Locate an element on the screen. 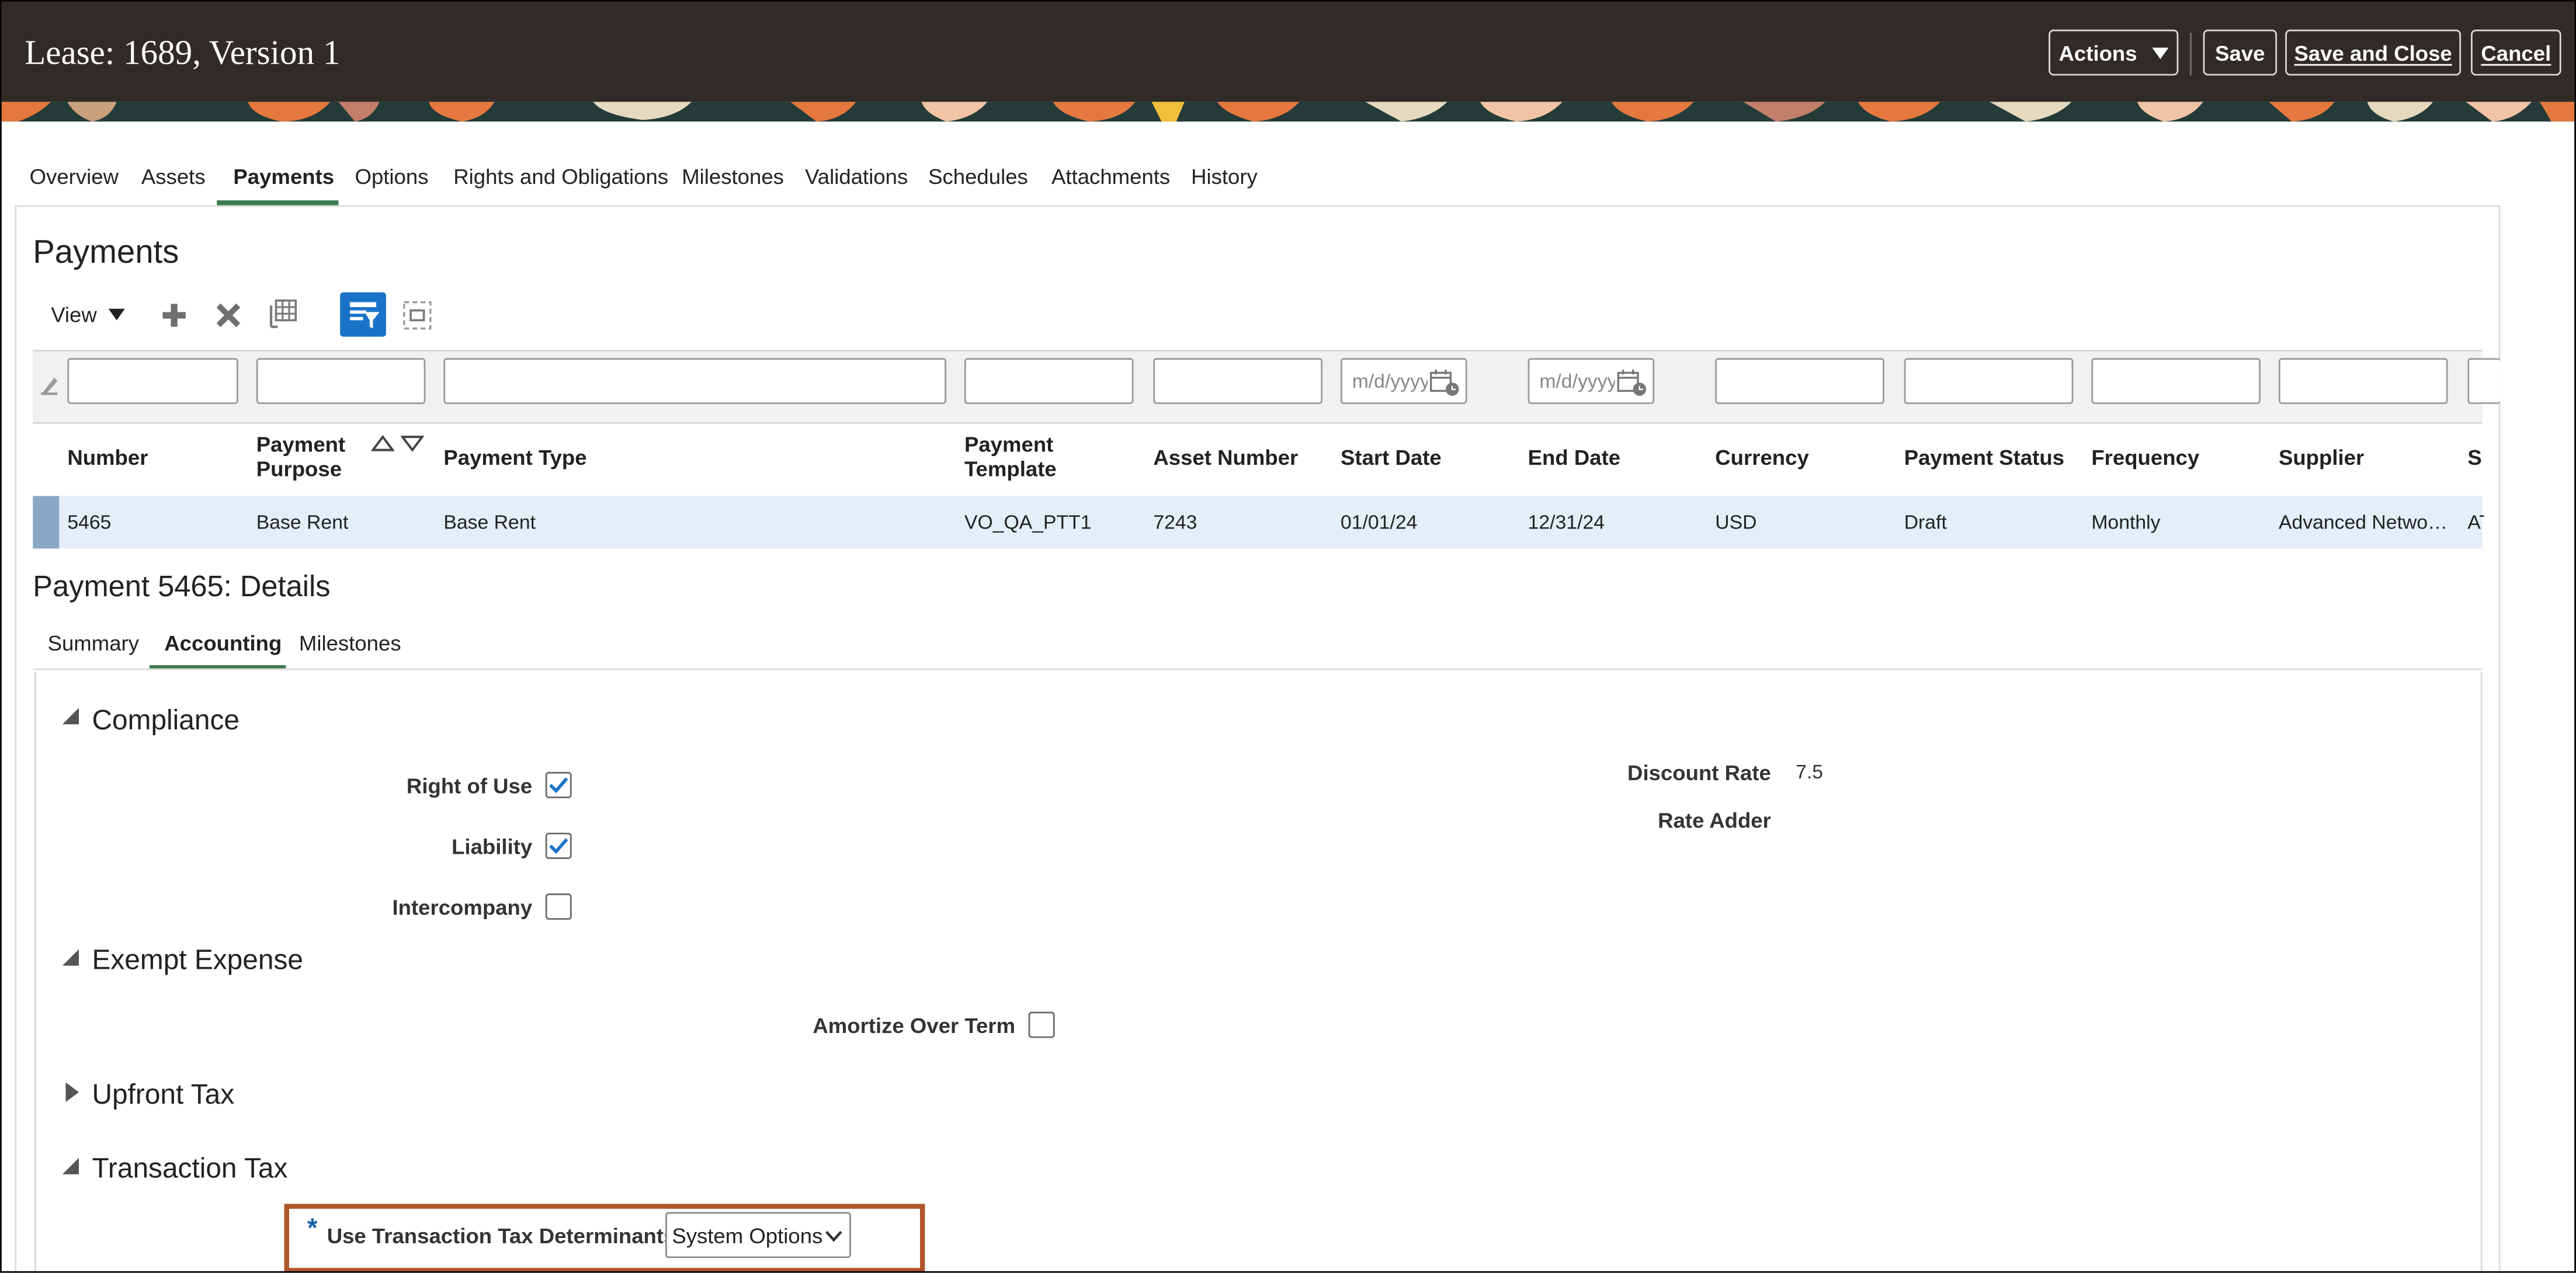 The width and height of the screenshot is (2576, 1273). filter-icon is located at coordinates (365, 315).